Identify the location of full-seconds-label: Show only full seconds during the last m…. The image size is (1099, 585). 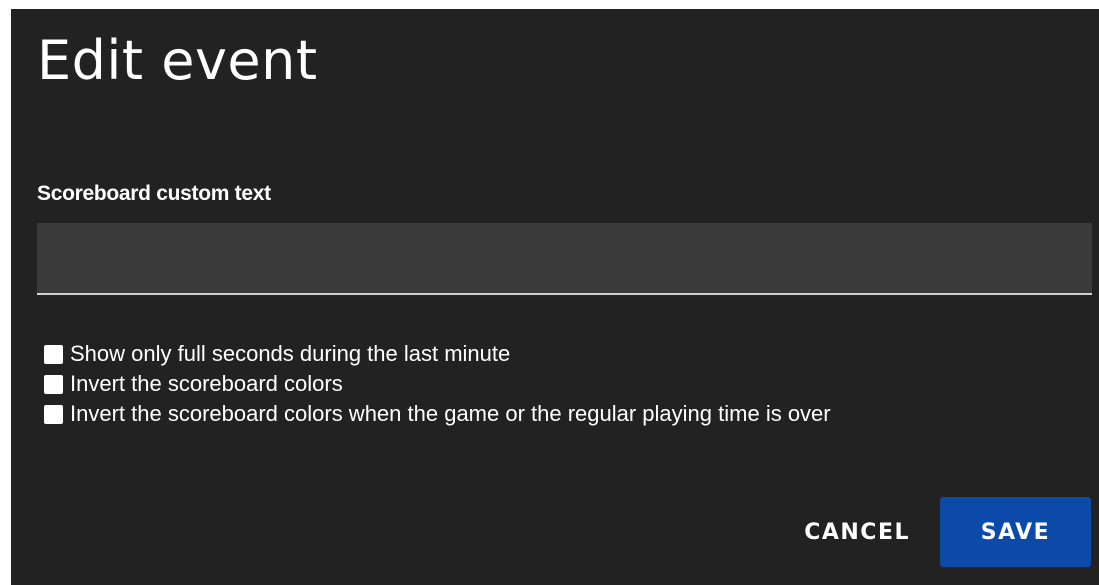
(290, 353).